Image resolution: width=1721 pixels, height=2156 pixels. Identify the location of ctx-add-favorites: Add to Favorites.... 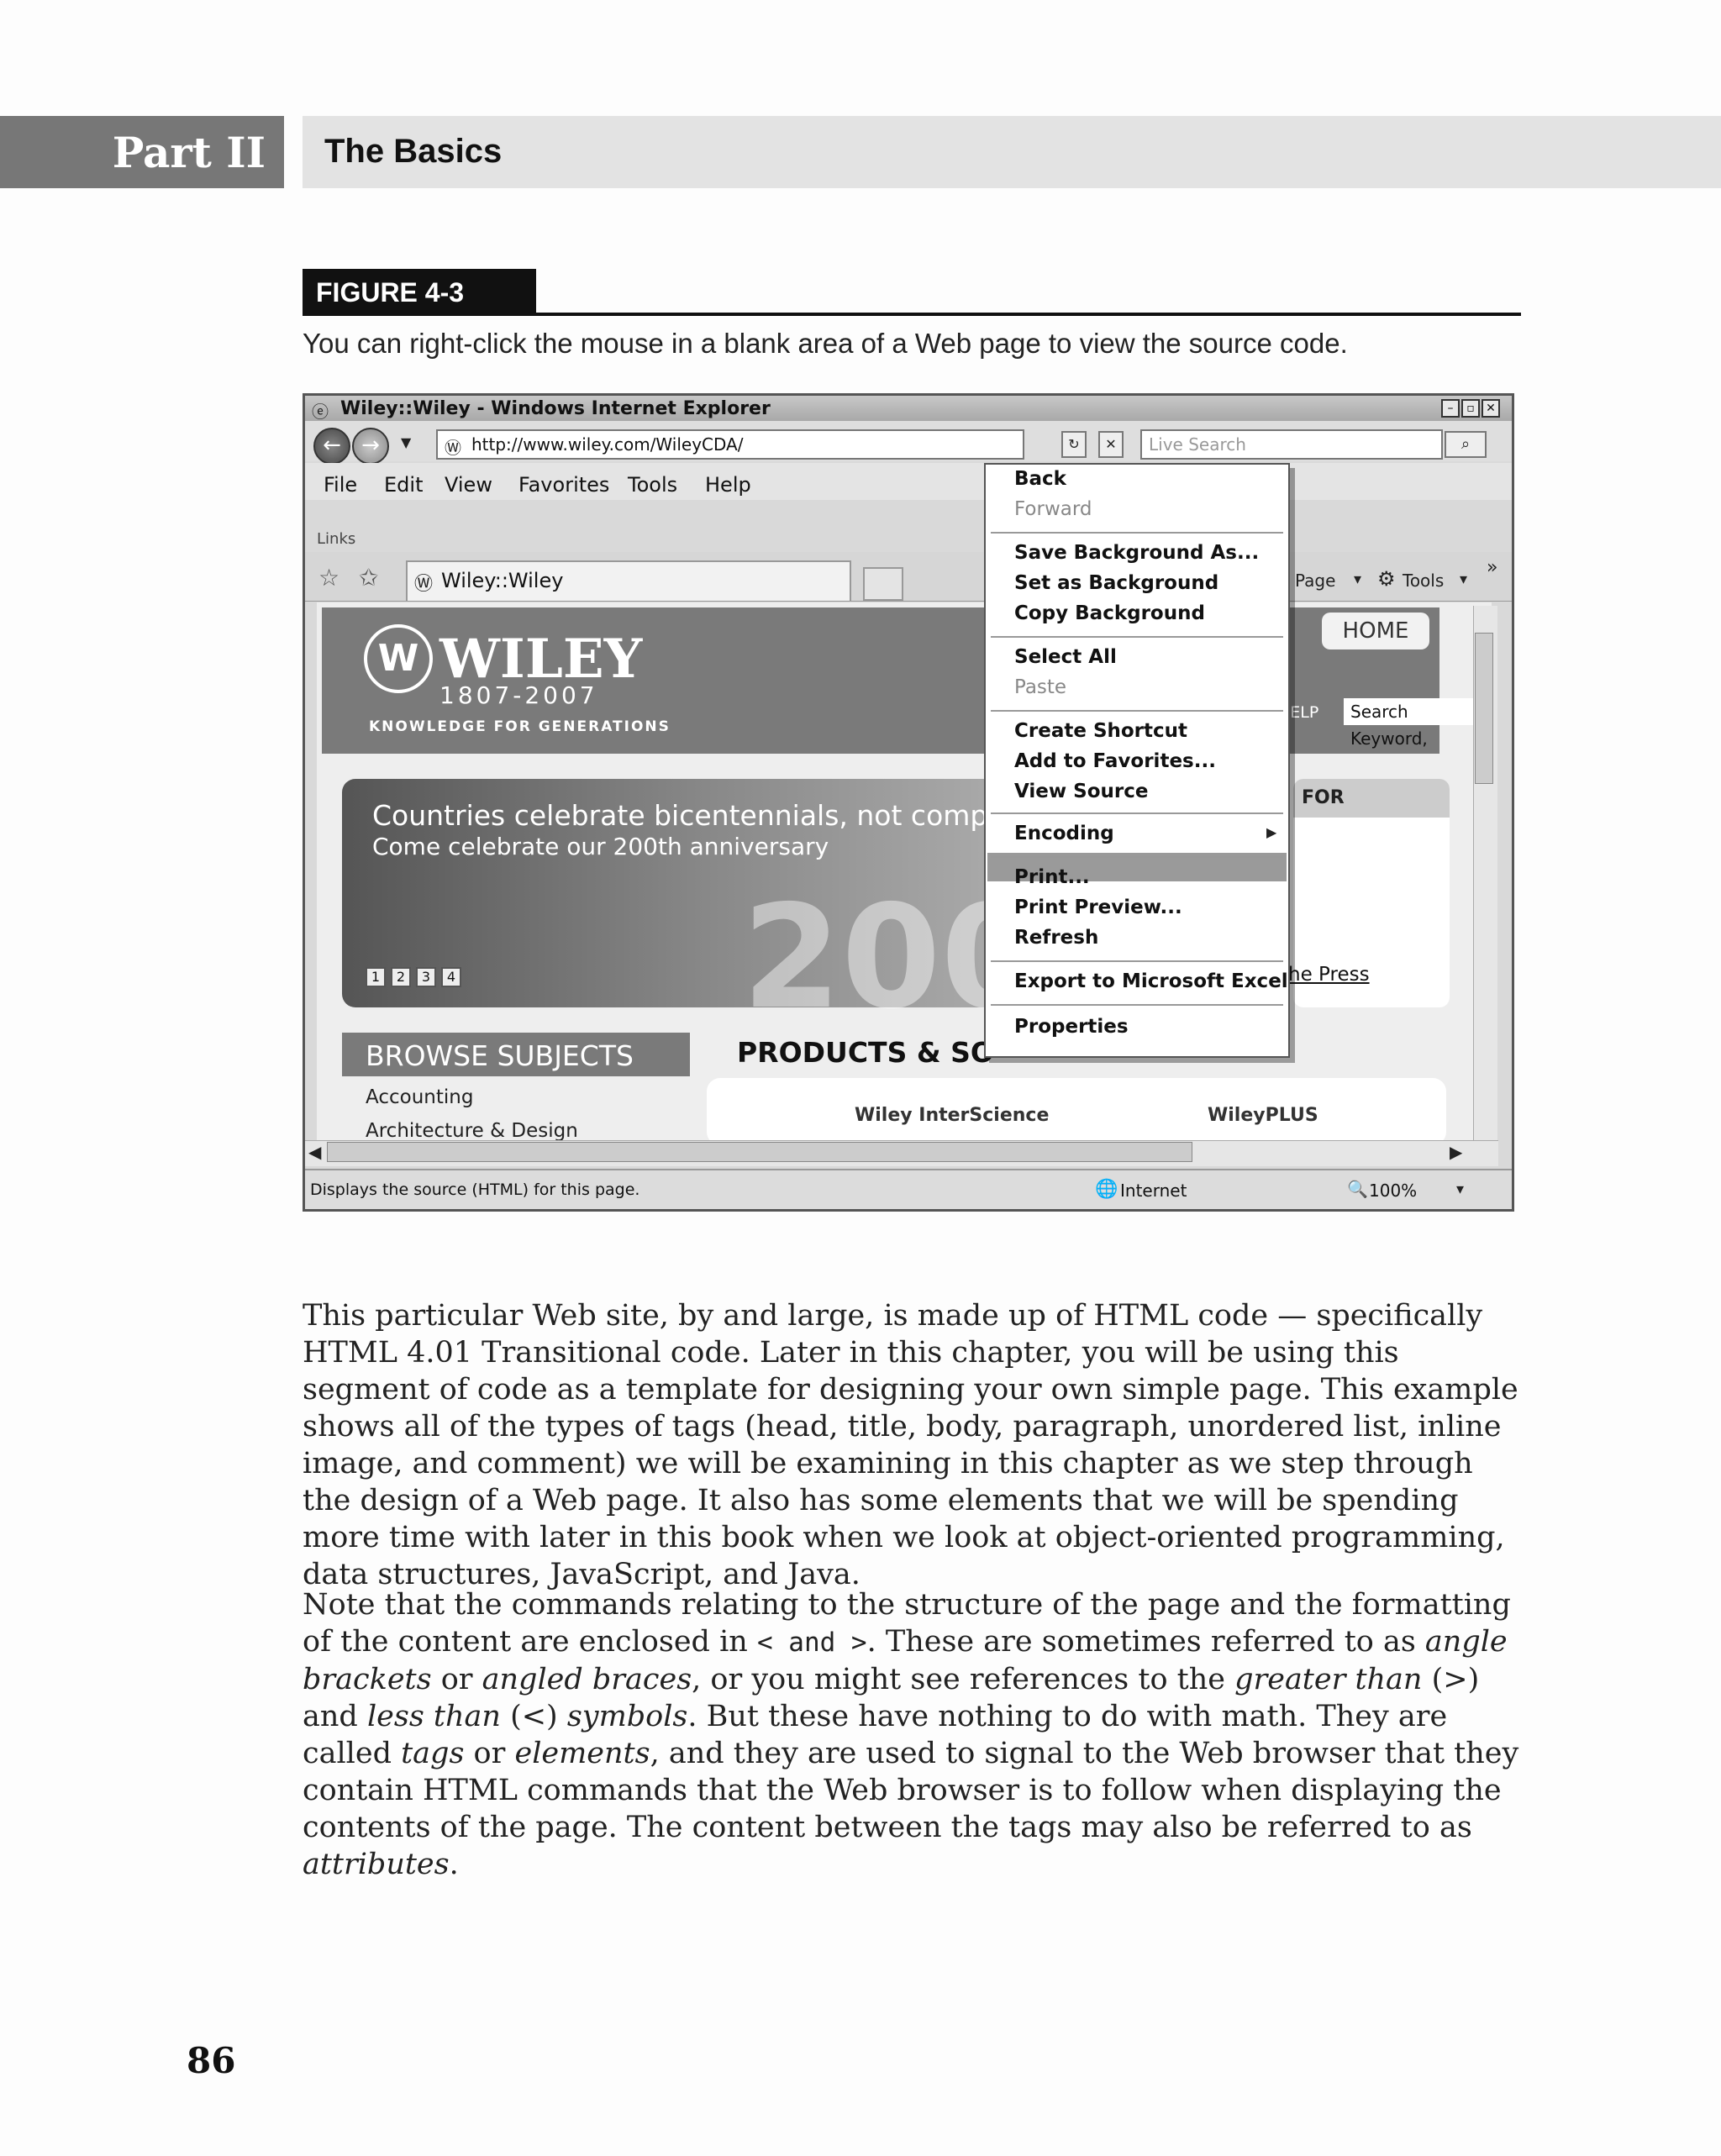
(1115, 761).